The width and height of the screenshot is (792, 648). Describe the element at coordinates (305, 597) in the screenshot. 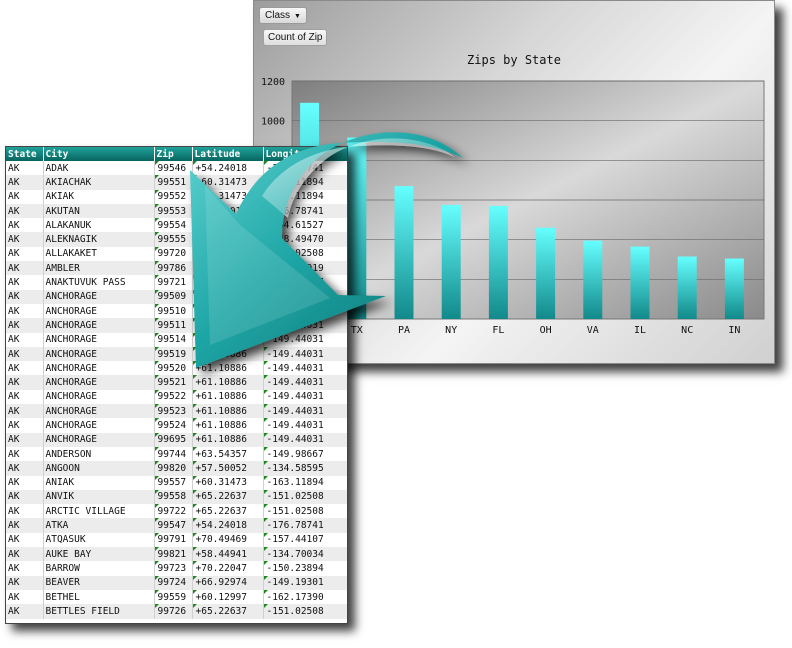

I see `longitude-cell: -162.17390` at that location.